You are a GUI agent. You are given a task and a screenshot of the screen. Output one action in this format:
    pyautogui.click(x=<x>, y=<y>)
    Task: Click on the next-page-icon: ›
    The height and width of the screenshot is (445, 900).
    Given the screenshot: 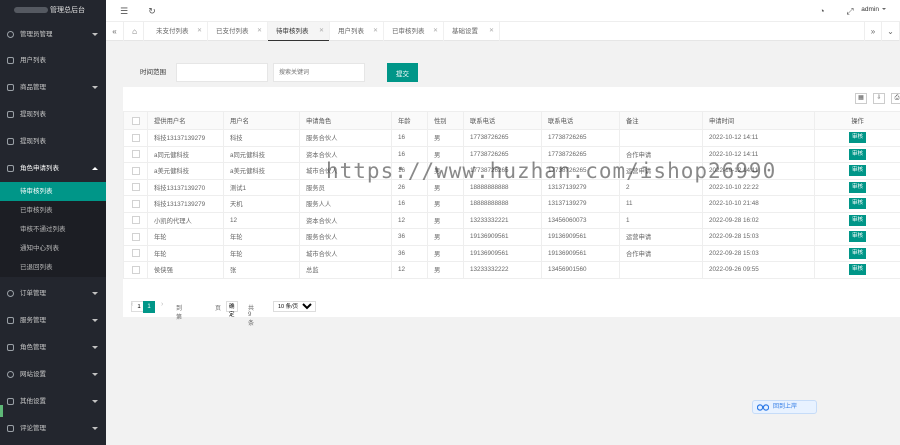 What is the action you would take?
    pyautogui.click(x=162, y=304)
    